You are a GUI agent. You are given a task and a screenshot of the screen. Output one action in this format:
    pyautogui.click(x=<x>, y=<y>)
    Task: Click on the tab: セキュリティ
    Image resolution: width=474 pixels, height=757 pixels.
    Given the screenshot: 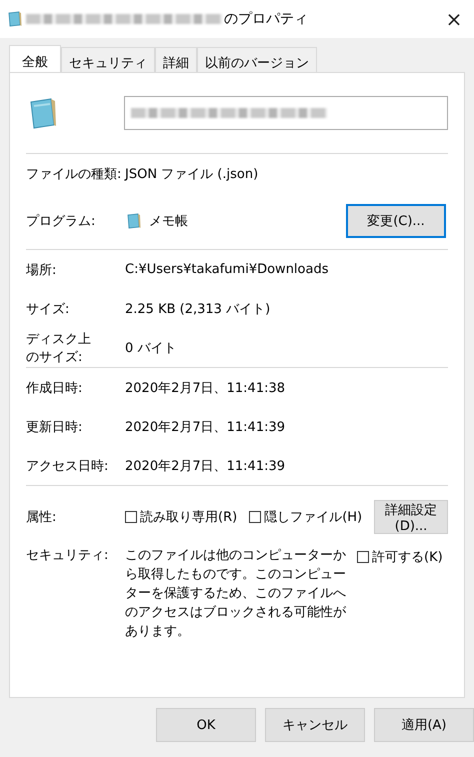 What is the action you would take?
    pyautogui.click(x=108, y=59)
    